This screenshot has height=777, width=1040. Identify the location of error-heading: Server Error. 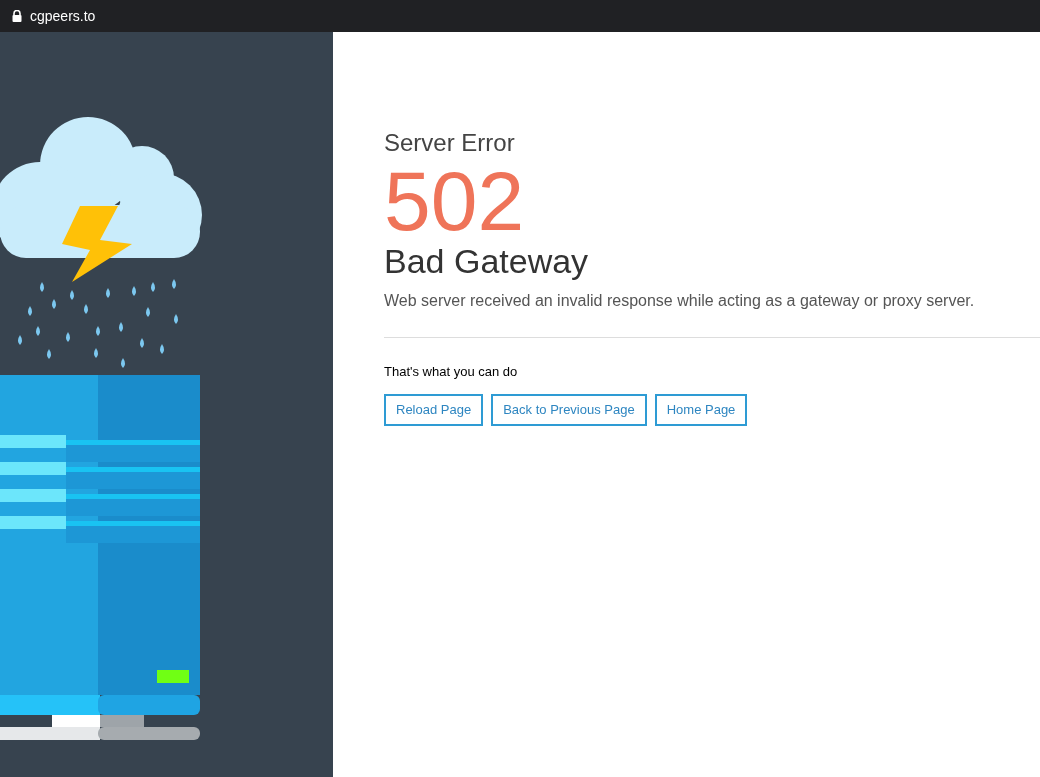
(450, 143).